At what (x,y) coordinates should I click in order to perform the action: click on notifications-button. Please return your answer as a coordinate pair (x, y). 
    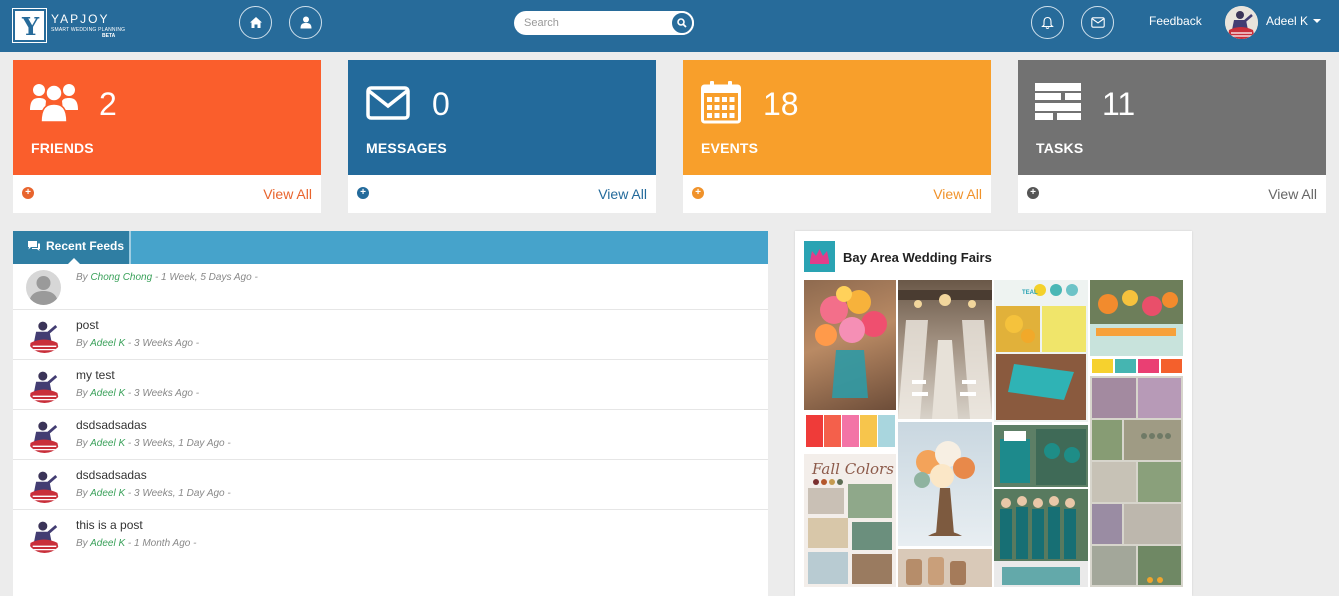
    Looking at the image, I should click on (1047, 22).